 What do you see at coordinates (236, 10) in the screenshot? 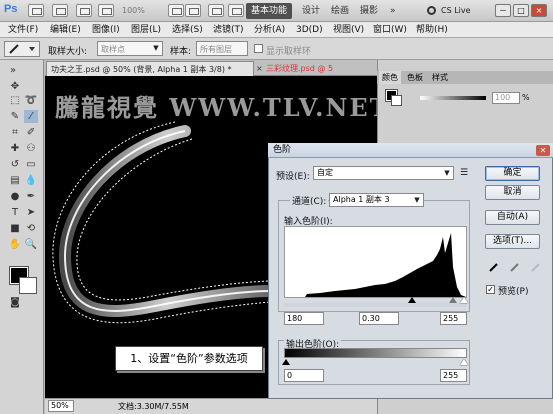
I see `screen-mode-icon` at bounding box center [236, 10].